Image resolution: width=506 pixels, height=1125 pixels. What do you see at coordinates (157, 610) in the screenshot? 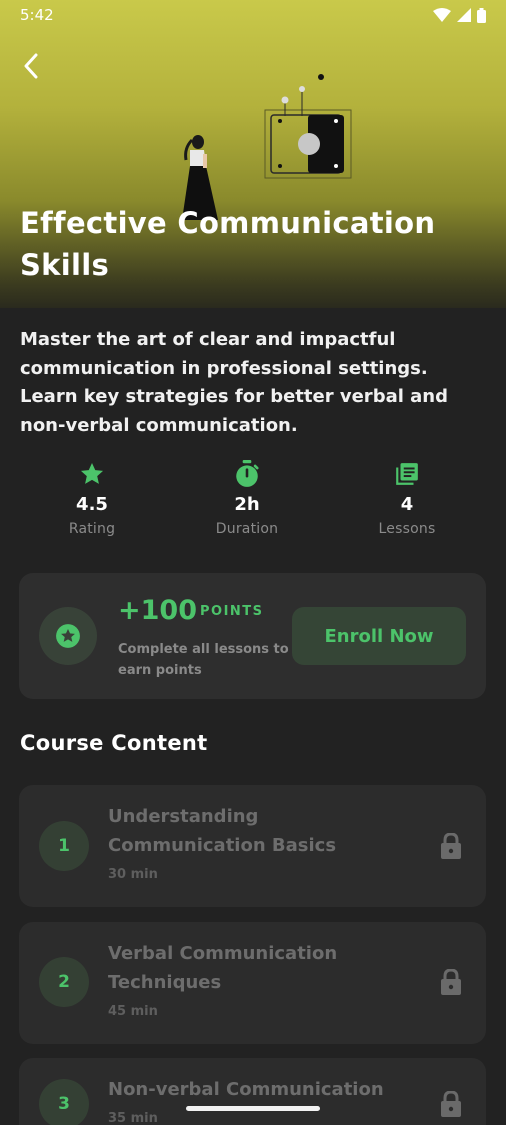
I see `points-amount: +100` at bounding box center [157, 610].